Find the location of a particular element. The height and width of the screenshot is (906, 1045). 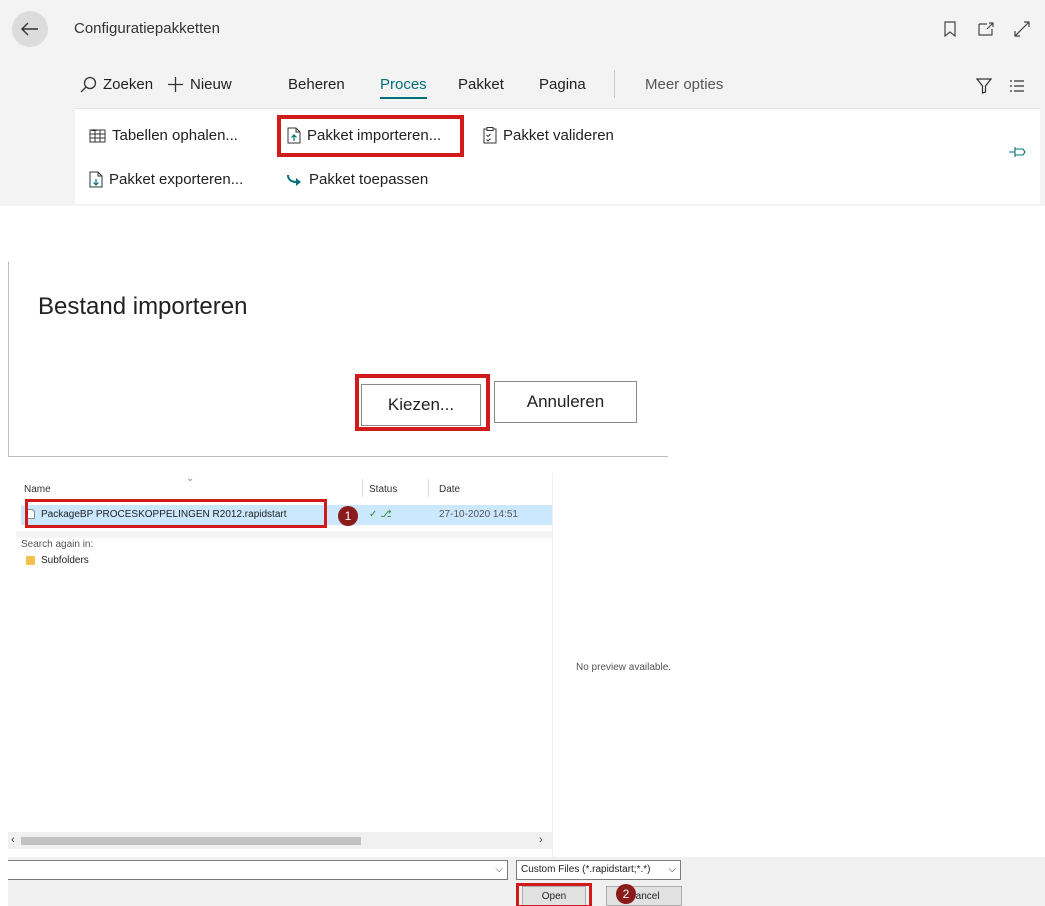

validate-package-action: Pakket valideren is located at coordinates (548, 135).